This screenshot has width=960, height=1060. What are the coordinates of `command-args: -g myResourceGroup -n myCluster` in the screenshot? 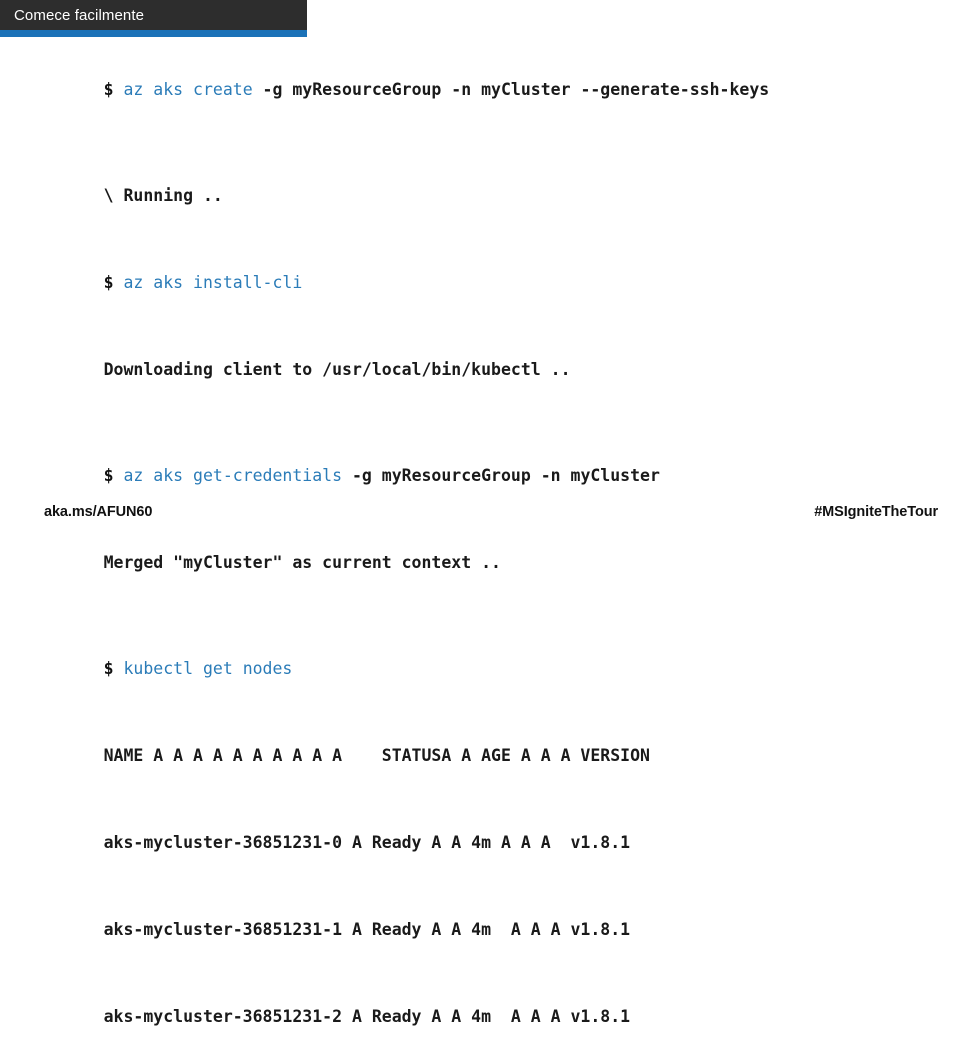 It's located at (501, 475).